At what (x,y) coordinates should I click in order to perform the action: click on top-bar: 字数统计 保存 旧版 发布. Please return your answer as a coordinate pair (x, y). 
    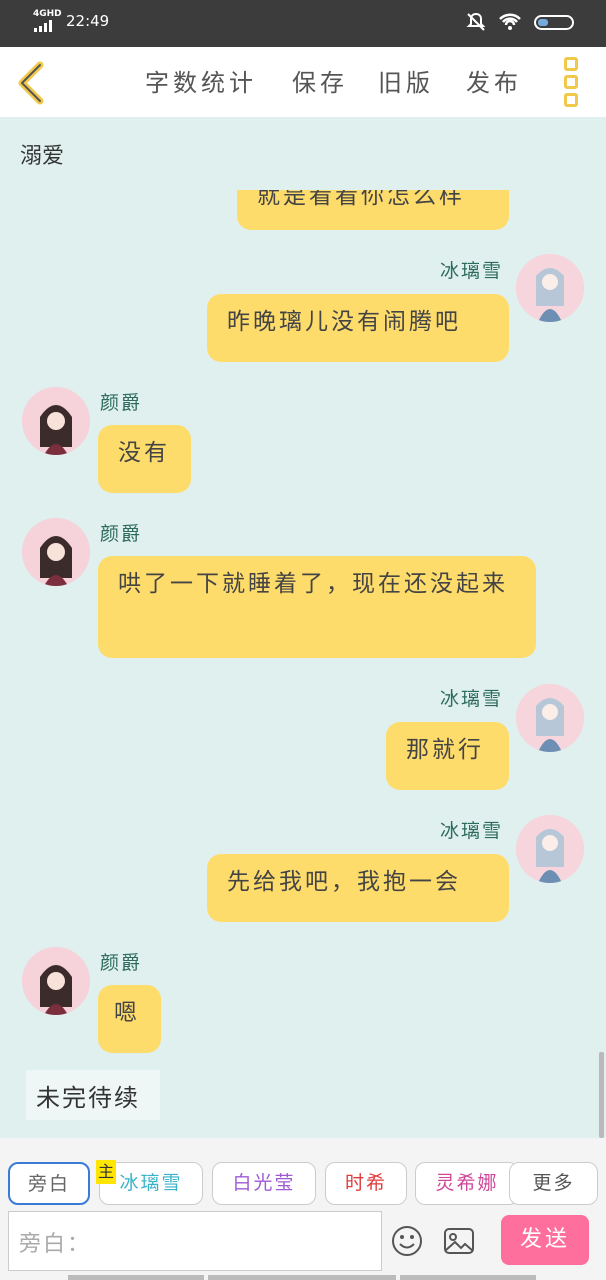
    Looking at the image, I should click on (303, 82).